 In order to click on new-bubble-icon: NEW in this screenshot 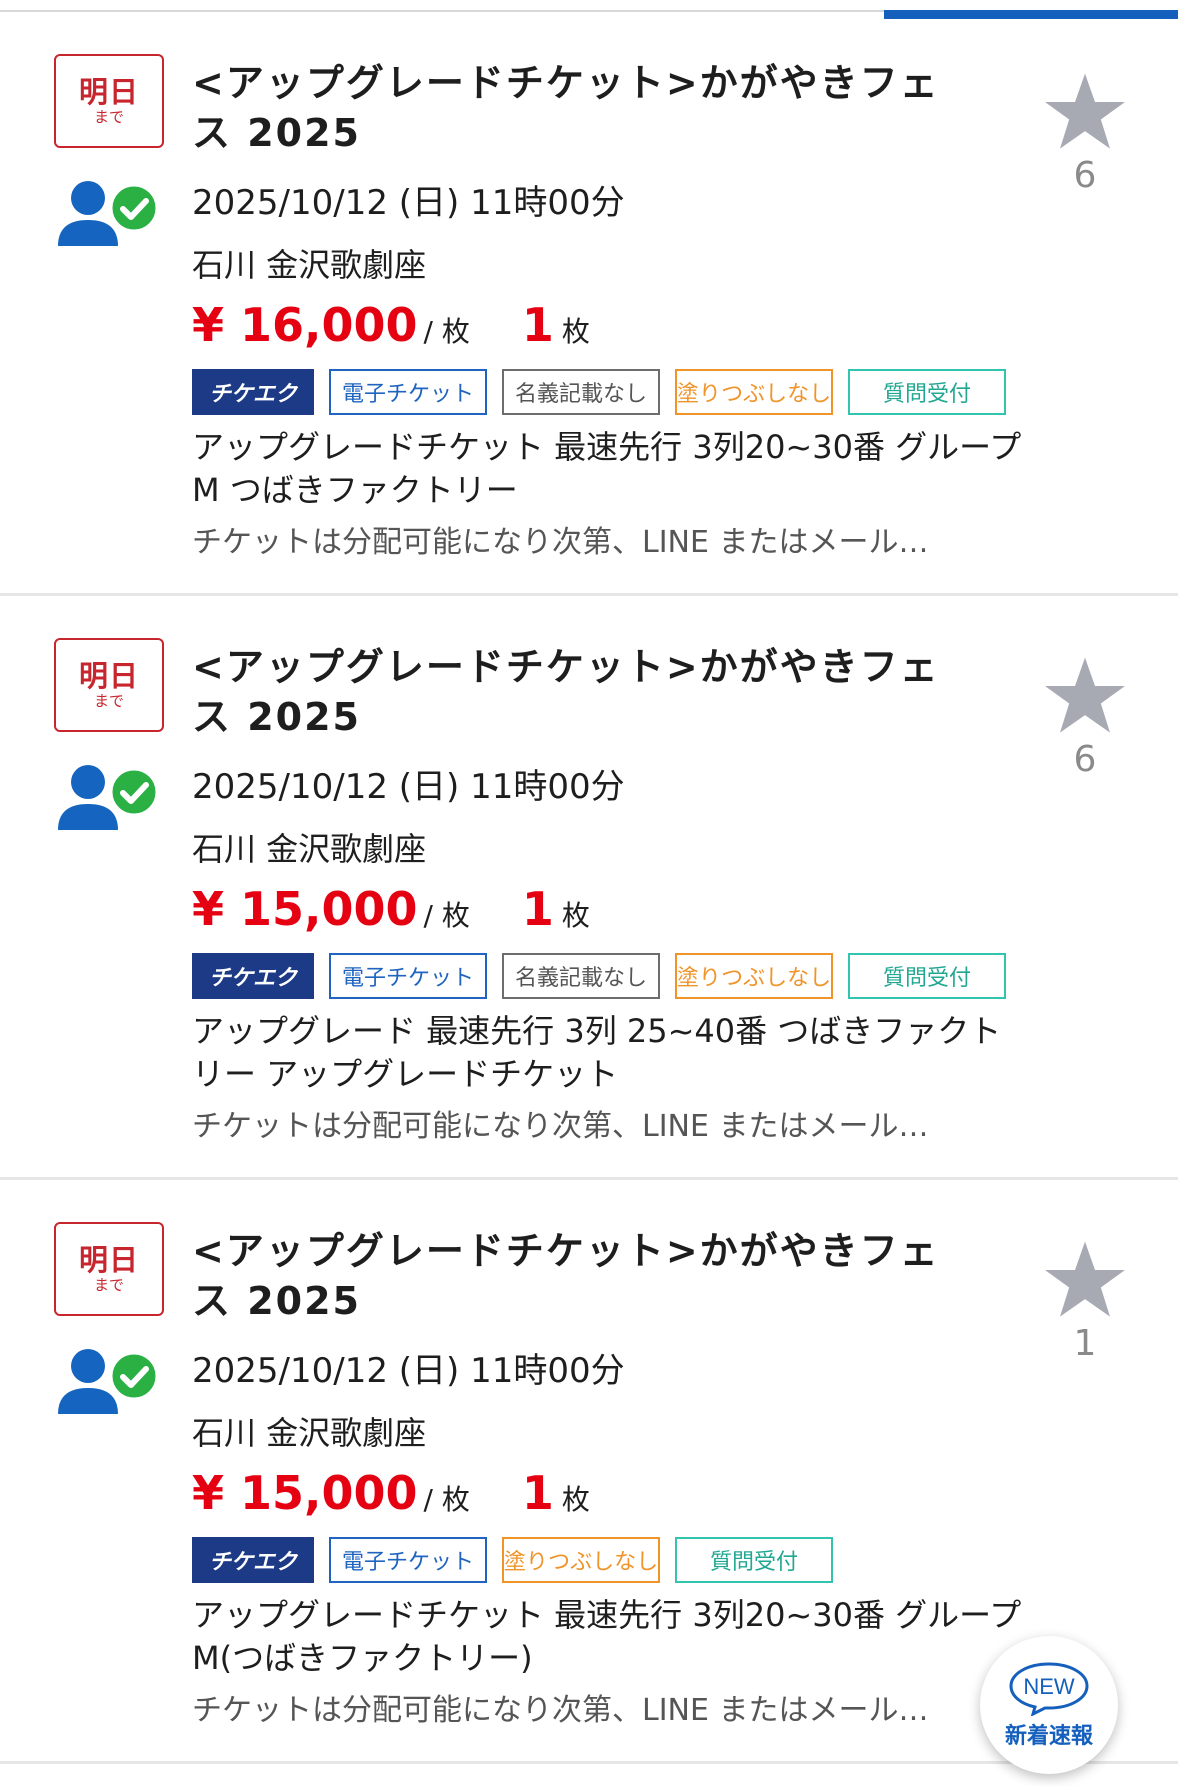, I will do `click(1049, 1689)`.